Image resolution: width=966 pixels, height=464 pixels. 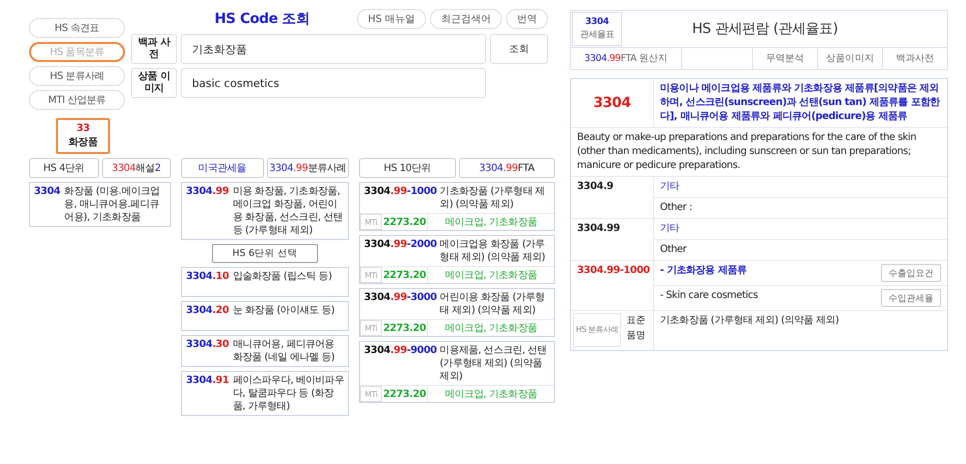 What do you see at coordinates (506, 168) in the screenshot?
I see `column-tab: 3304.99FTA` at bounding box center [506, 168].